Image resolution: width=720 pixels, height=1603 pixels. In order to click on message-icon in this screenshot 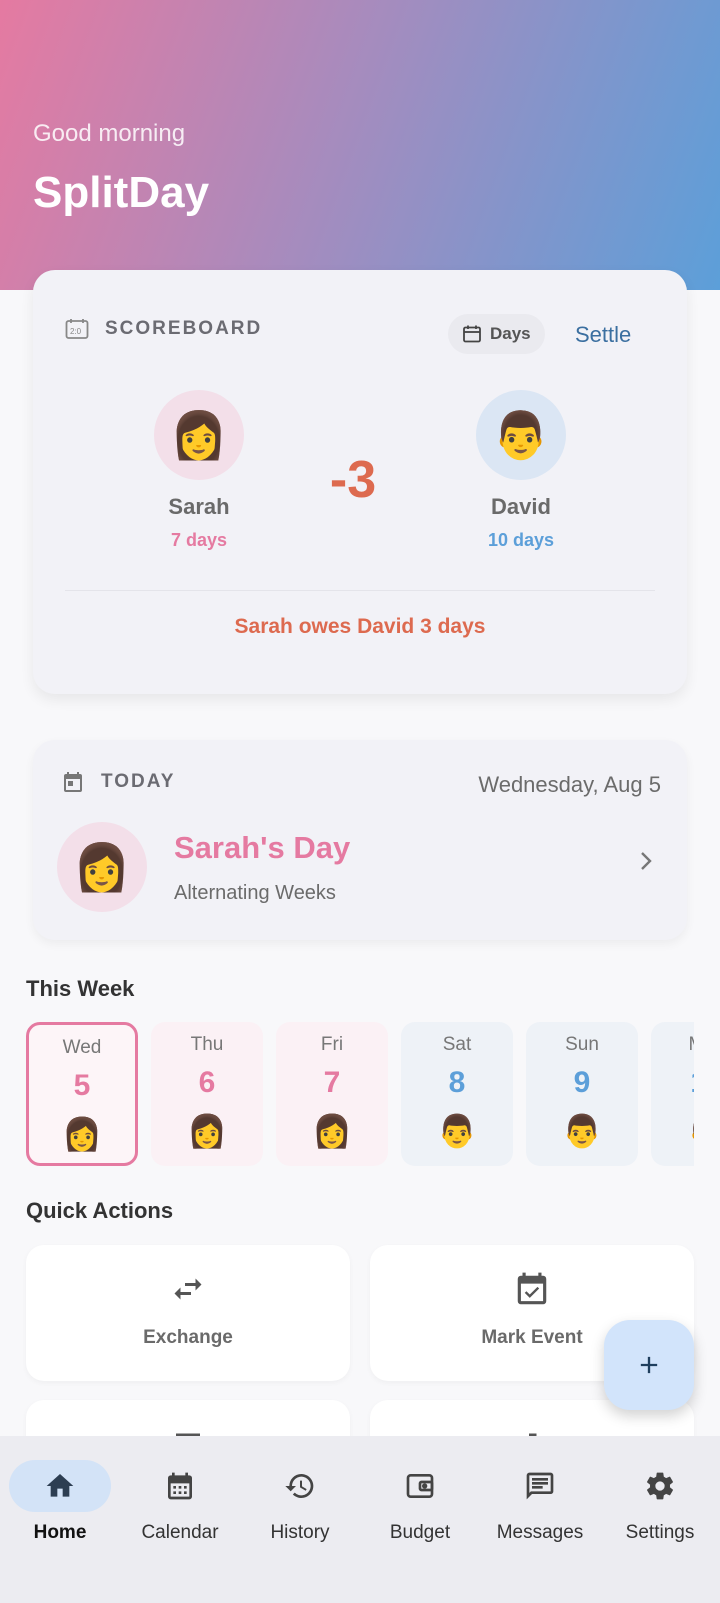, I will do `click(540, 1486)`.